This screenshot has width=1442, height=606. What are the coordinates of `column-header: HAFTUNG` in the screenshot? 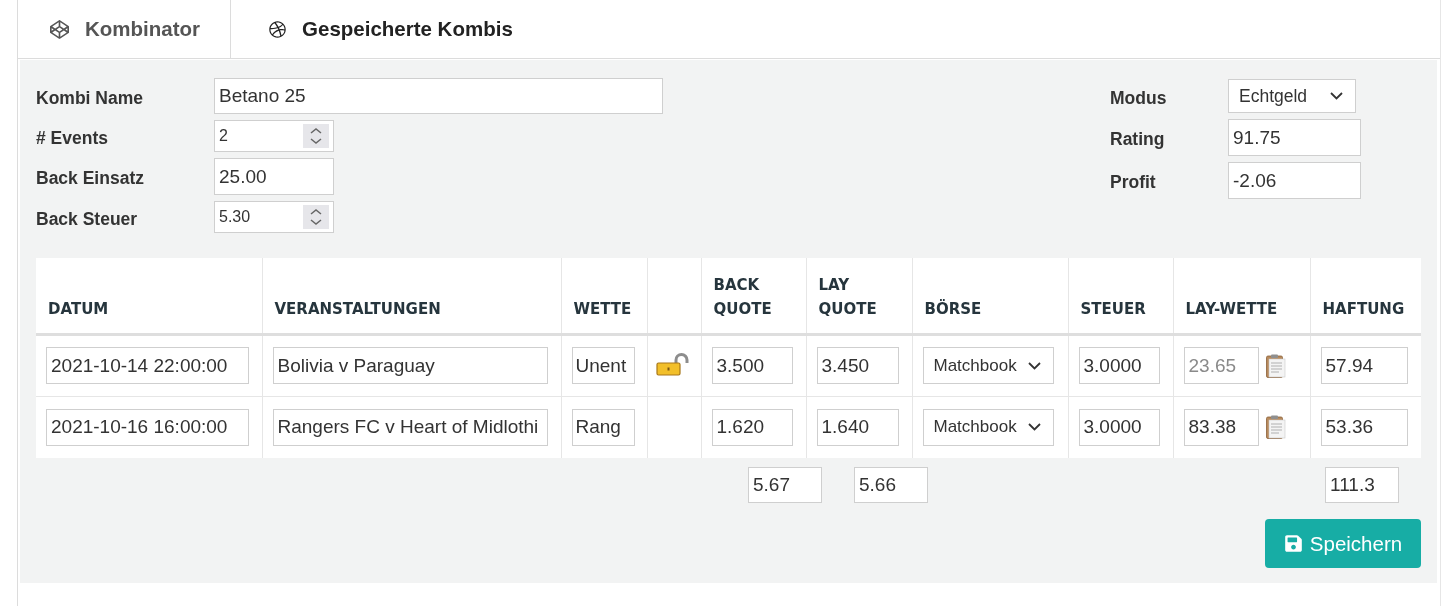 It's located at (1365, 296).